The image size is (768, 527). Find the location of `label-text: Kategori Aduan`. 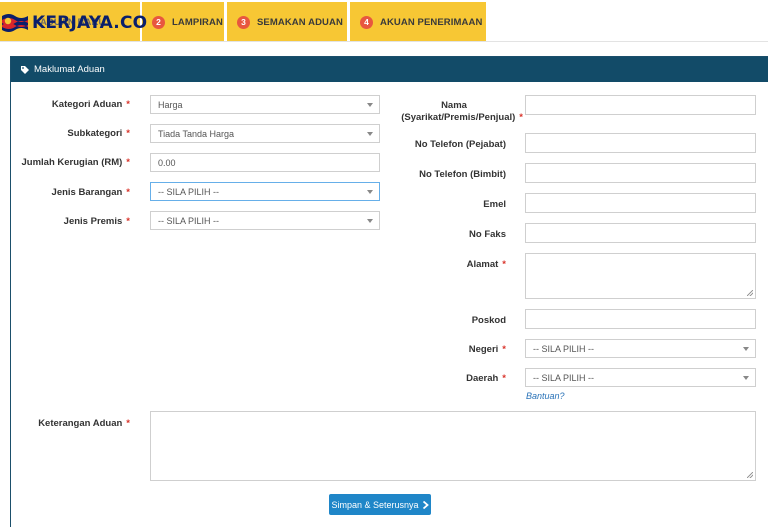

label-text: Kategori Aduan is located at coordinates (87, 104).